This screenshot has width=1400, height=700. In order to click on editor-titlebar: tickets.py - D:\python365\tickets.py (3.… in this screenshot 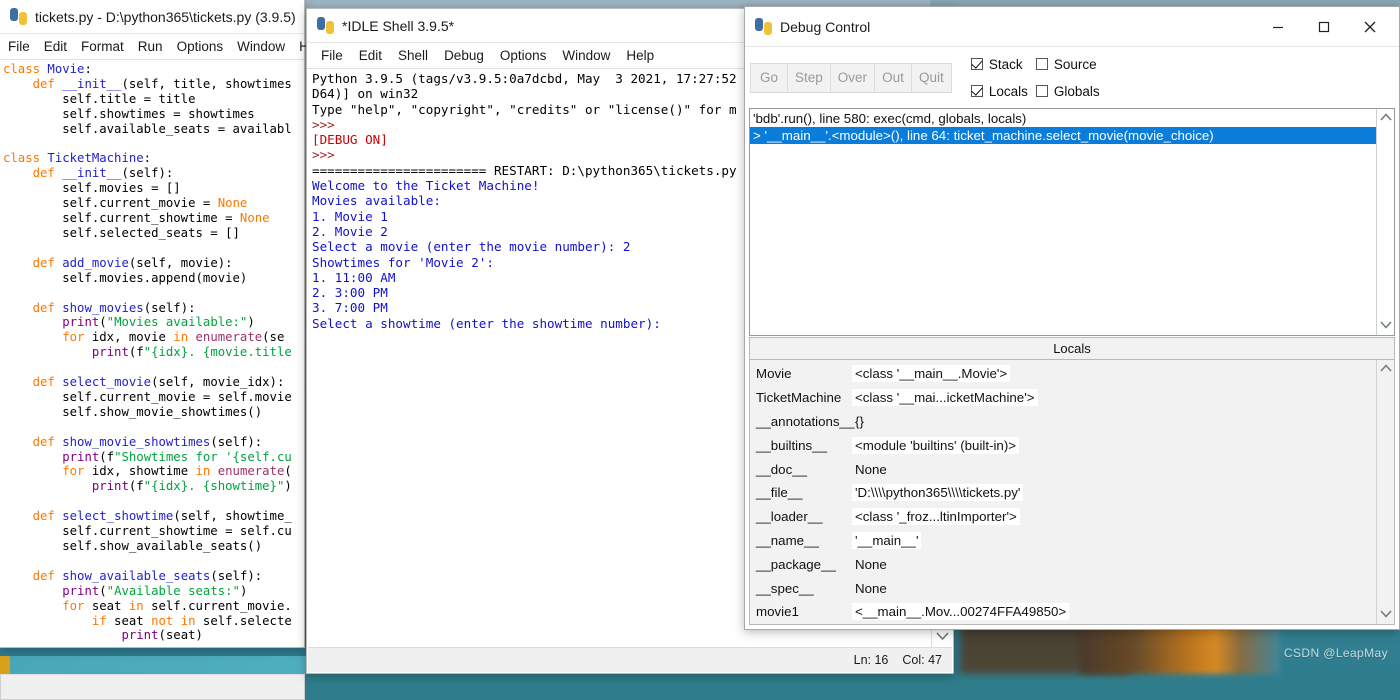, I will do `click(152, 17)`.